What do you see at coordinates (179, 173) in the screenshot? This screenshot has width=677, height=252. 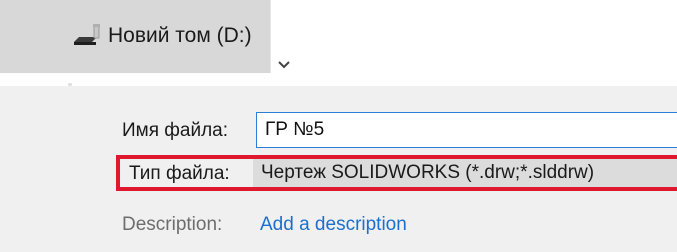 I see `filetype-label: Тип файла:` at bounding box center [179, 173].